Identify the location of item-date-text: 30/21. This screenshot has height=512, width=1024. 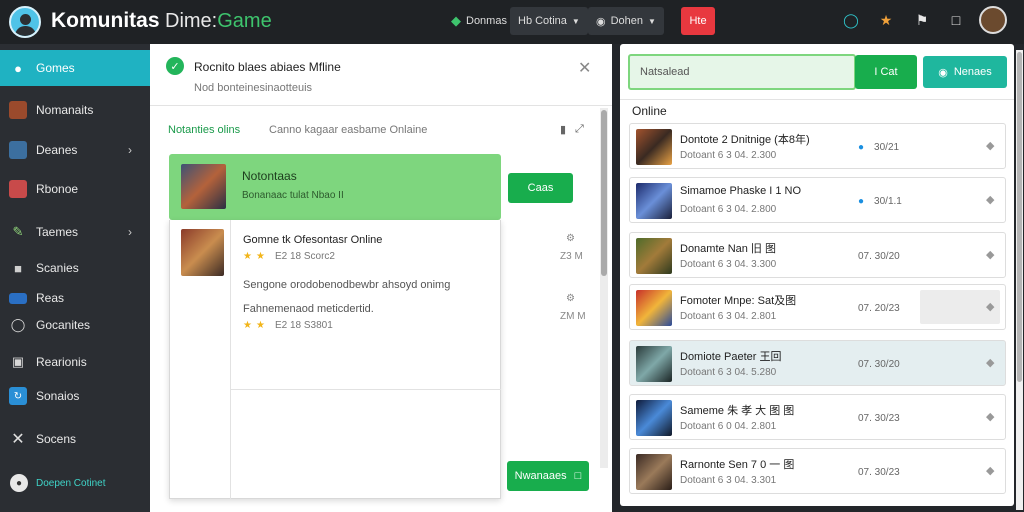
(887, 147).